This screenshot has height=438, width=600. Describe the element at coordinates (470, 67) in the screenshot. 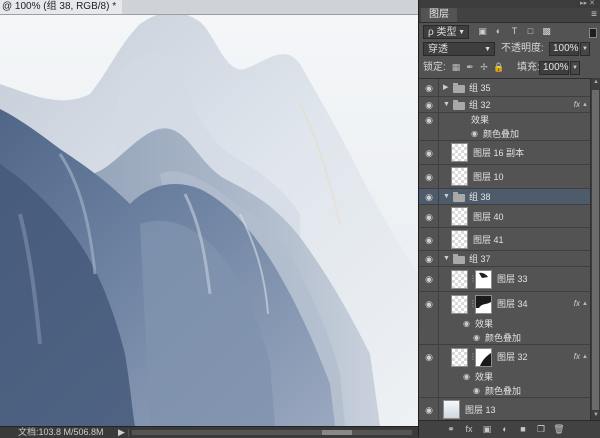

I see `lock-image-pixels-icon: ✒` at that location.